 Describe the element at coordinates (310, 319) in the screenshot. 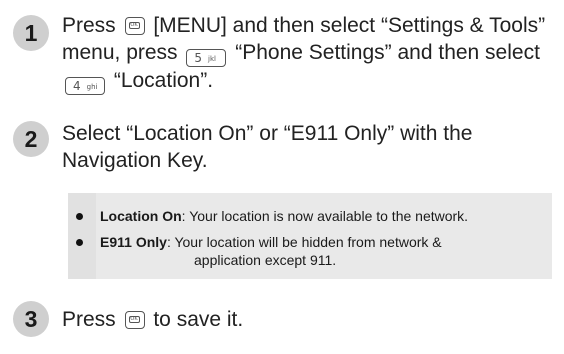

I see `step-3-text: Press OK to save it.` at that location.